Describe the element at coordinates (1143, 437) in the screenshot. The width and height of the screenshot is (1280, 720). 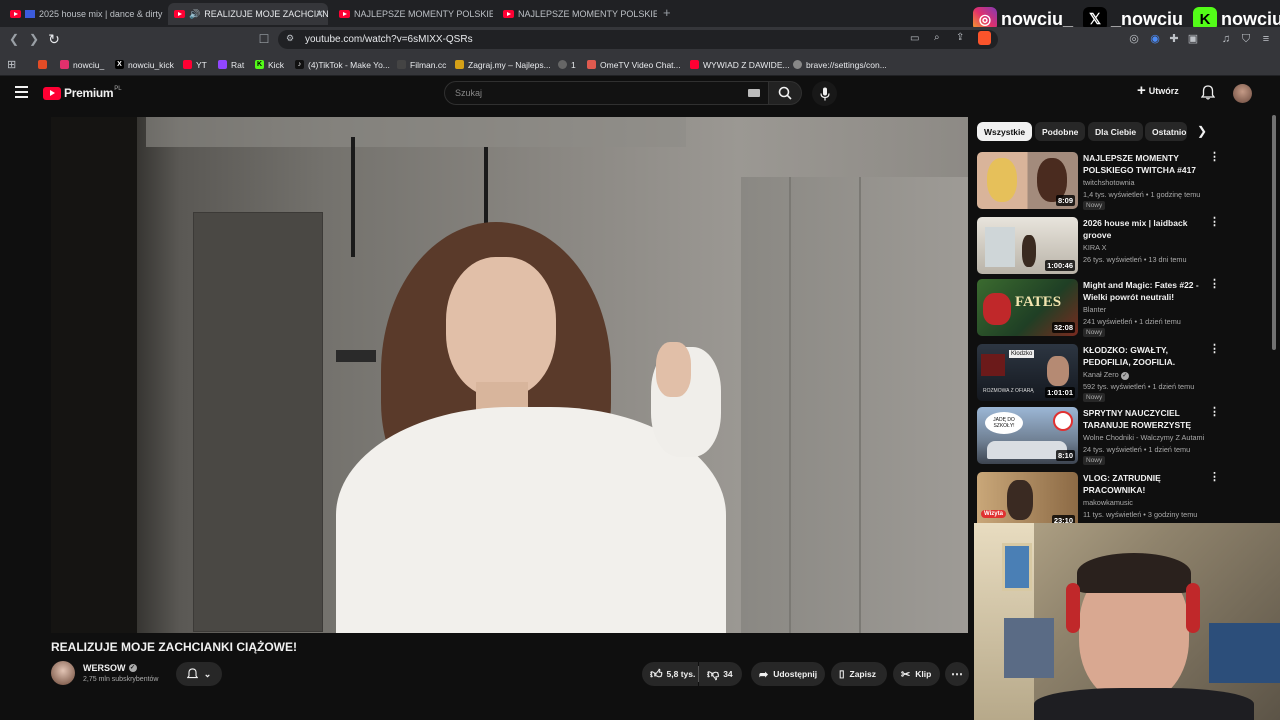
I see `rec-channel: Wolne Chodniki - Walczymy Z Autami` at that location.